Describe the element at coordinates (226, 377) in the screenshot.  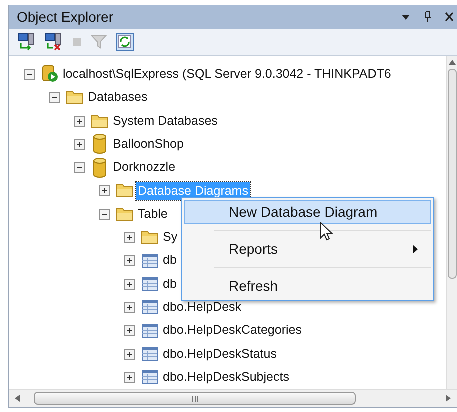
I see `tree-item: dbo.HelpDeskSubjects` at that location.